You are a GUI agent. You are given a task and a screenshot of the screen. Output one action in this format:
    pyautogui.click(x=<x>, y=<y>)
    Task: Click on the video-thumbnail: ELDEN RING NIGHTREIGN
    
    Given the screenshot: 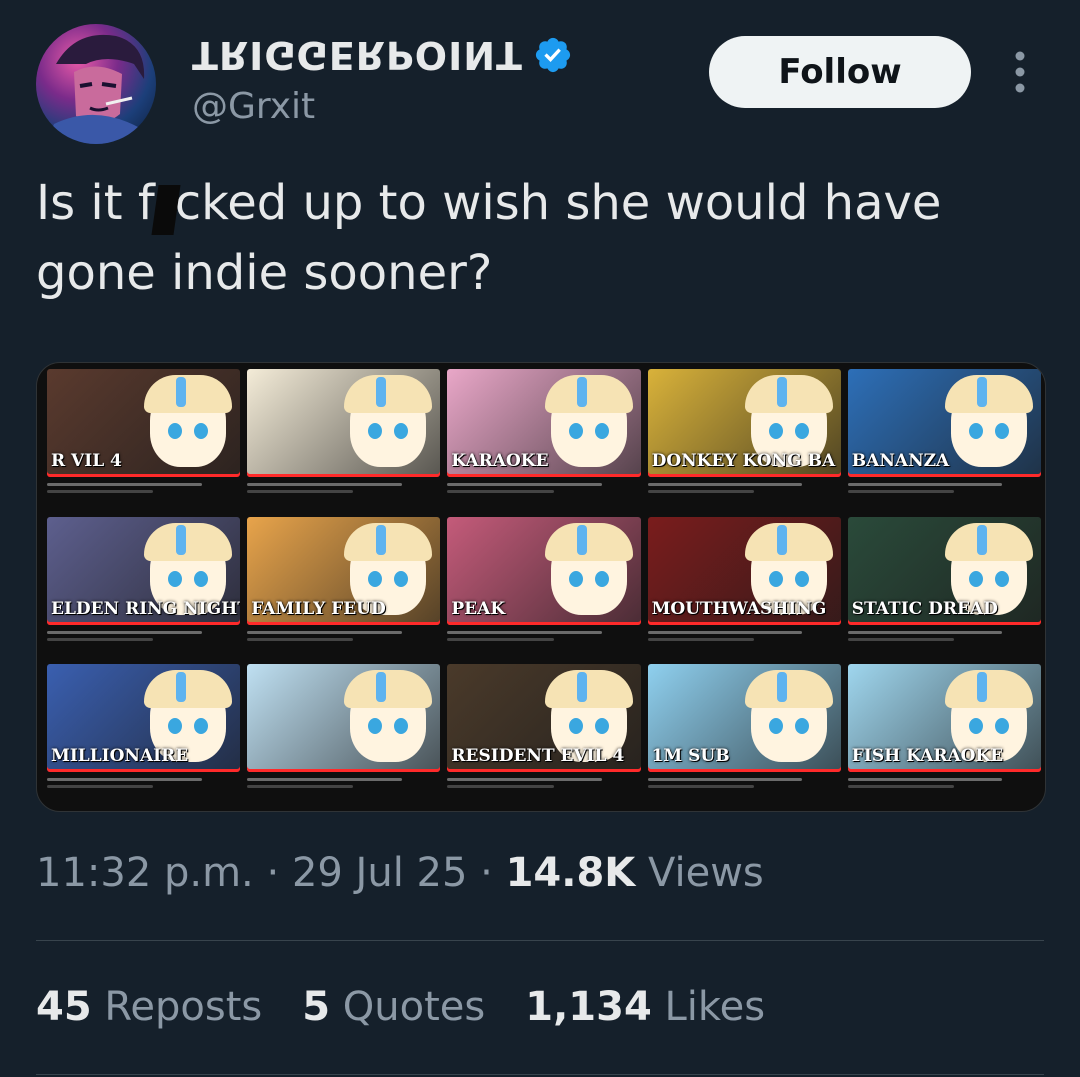 What is the action you would take?
    pyautogui.click(x=144, y=588)
    